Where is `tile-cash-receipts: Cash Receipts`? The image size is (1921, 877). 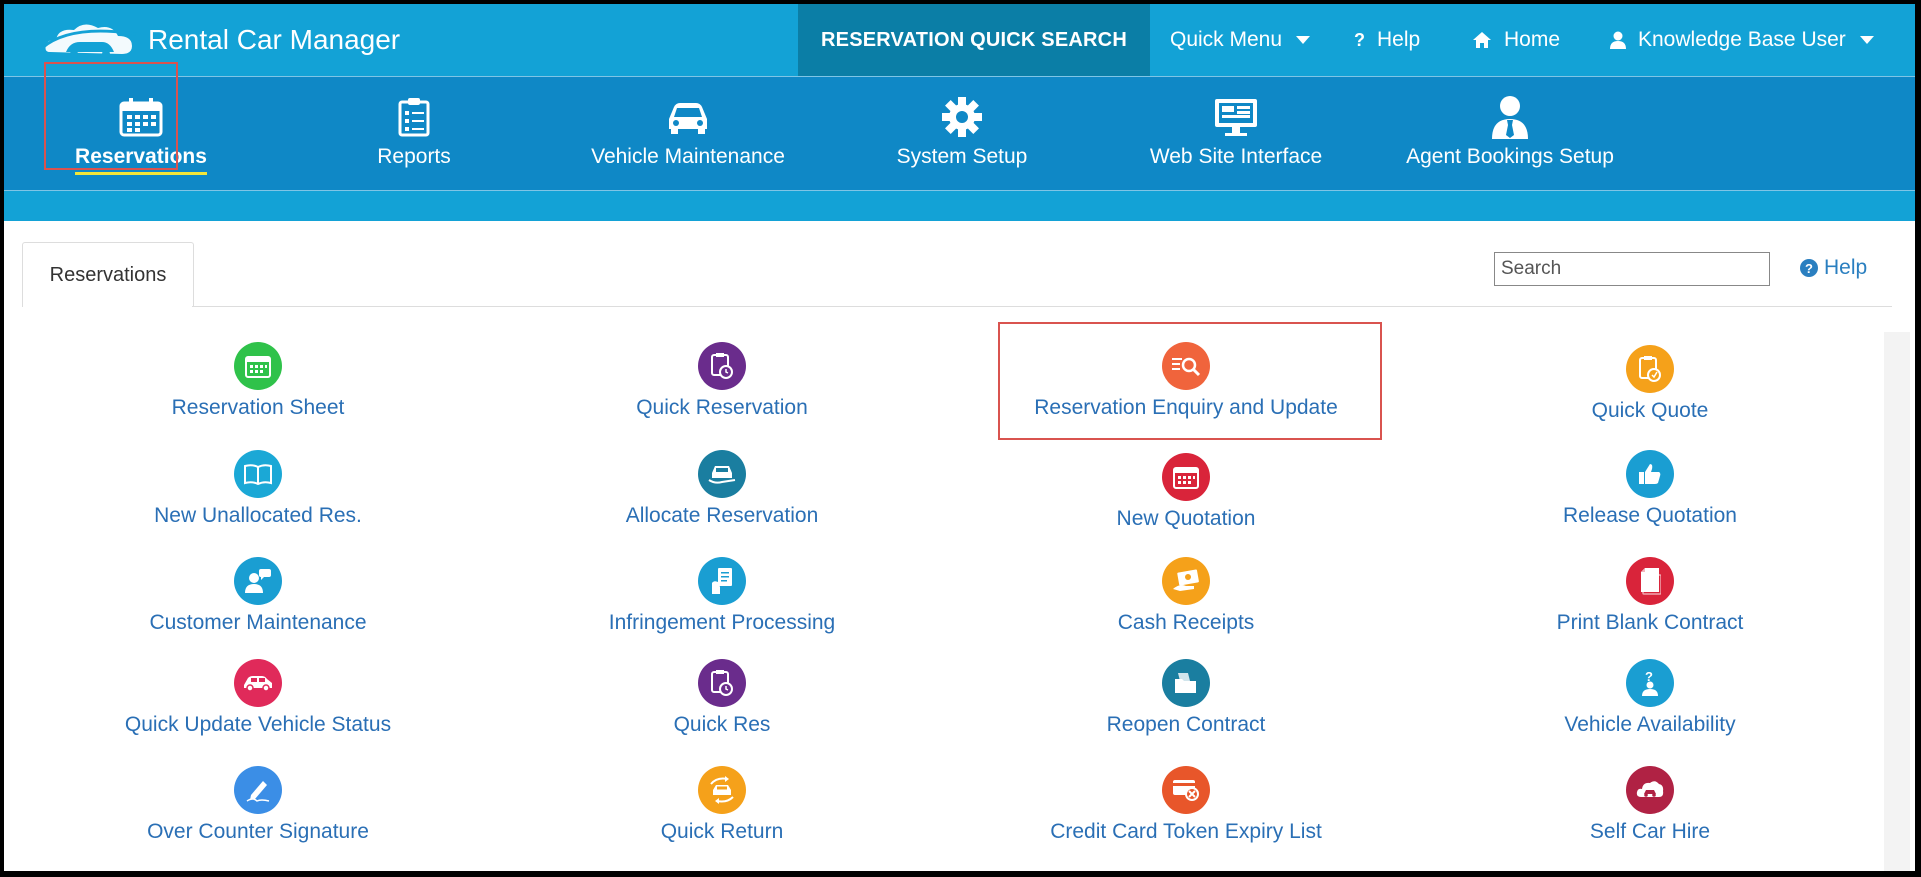 tile-cash-receipts: Cash Receipts is located at coordinates (1186, 596).